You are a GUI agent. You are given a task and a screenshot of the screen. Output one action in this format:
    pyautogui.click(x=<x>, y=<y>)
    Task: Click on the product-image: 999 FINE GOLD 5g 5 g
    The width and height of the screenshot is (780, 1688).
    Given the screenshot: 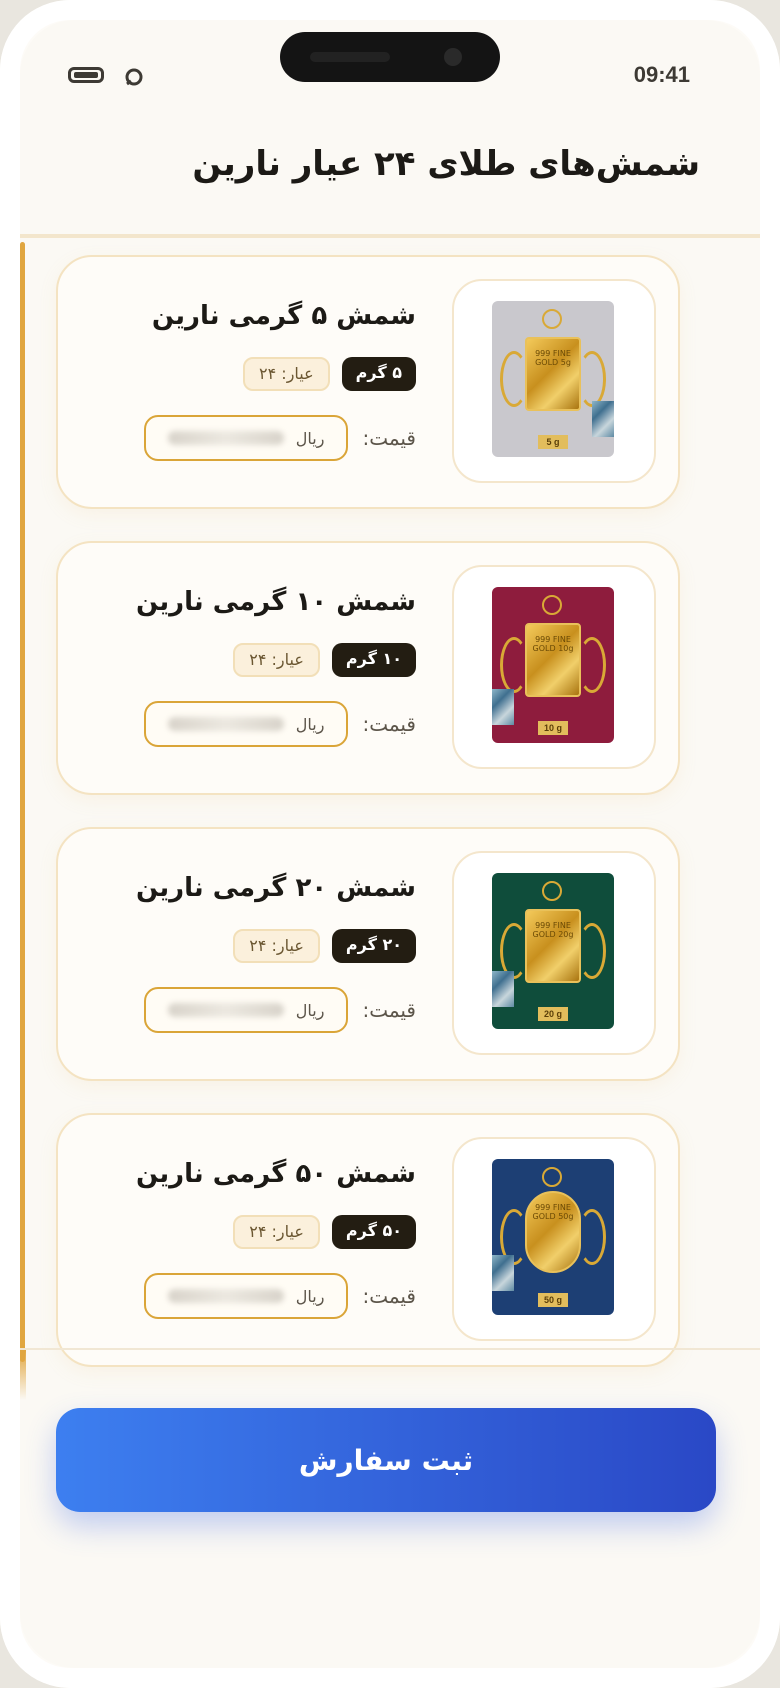 What is the action you would take?
    pyautogui.click(x=553, y=379)
    